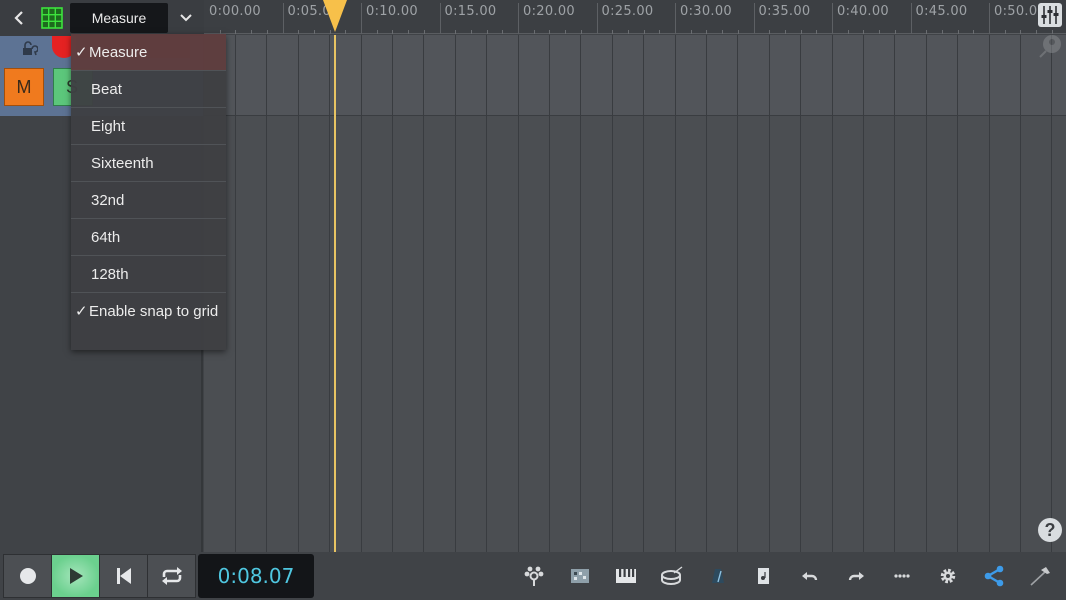 Image resolution: width=1066 pixels, height=600 pixels. I want to click on snap-dropdown-button, so click(186, 18).